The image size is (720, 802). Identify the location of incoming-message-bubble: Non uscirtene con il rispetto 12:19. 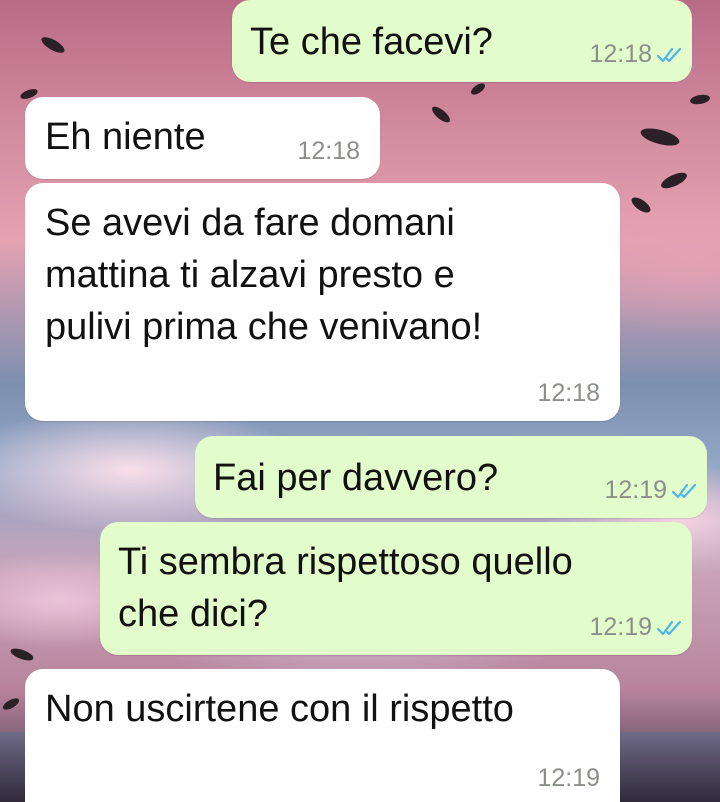
(322, 735).